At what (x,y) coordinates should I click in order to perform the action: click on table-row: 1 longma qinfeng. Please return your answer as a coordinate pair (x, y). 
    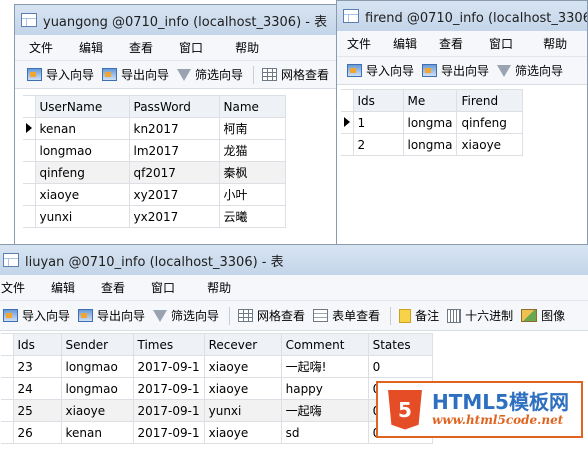
    Looking at the image, I should click on (432, 122).